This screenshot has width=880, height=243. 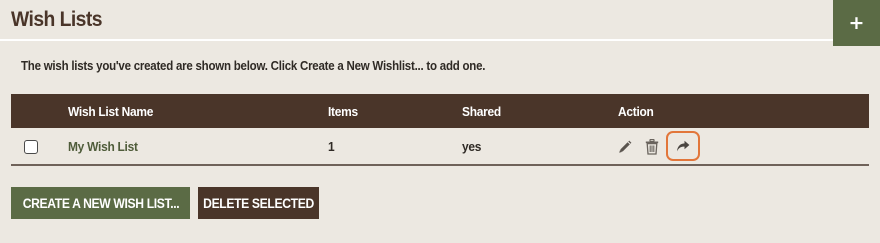 What do you see at coordinates (331, 146) in the screenshot?
I see `wishlist-items-count: 1` at bounding box center [331, 146].